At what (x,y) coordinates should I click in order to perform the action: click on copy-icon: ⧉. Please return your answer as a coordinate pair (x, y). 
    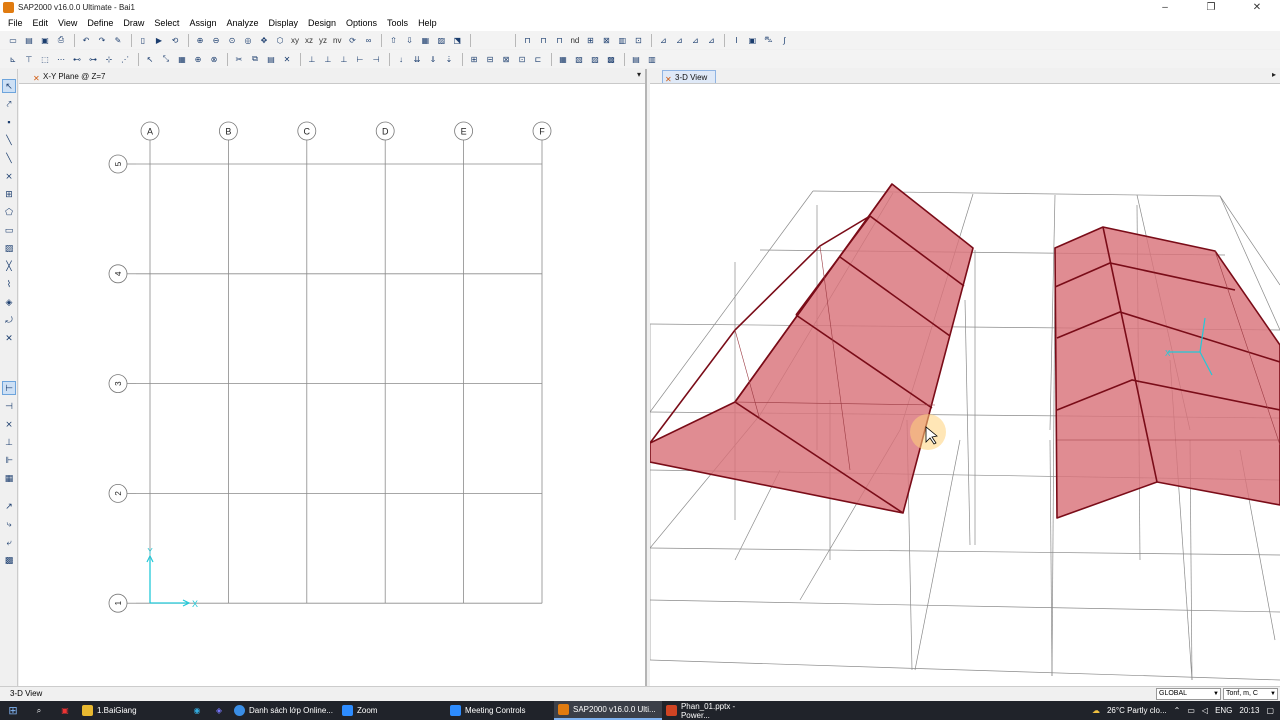
    Looking at the image, I should click on (255, 59).